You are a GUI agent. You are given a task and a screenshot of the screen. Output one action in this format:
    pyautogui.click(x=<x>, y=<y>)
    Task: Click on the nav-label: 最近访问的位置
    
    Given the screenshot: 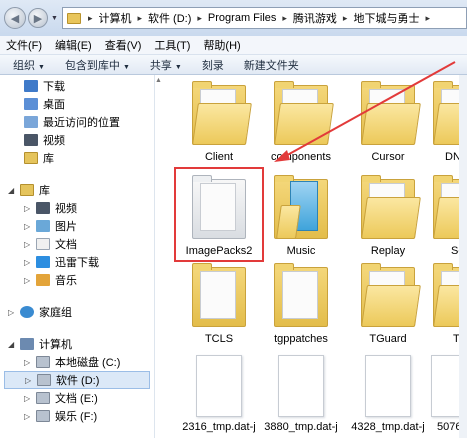 What is the action you would take?
    pyautogui.click(x=81, y=123)
    